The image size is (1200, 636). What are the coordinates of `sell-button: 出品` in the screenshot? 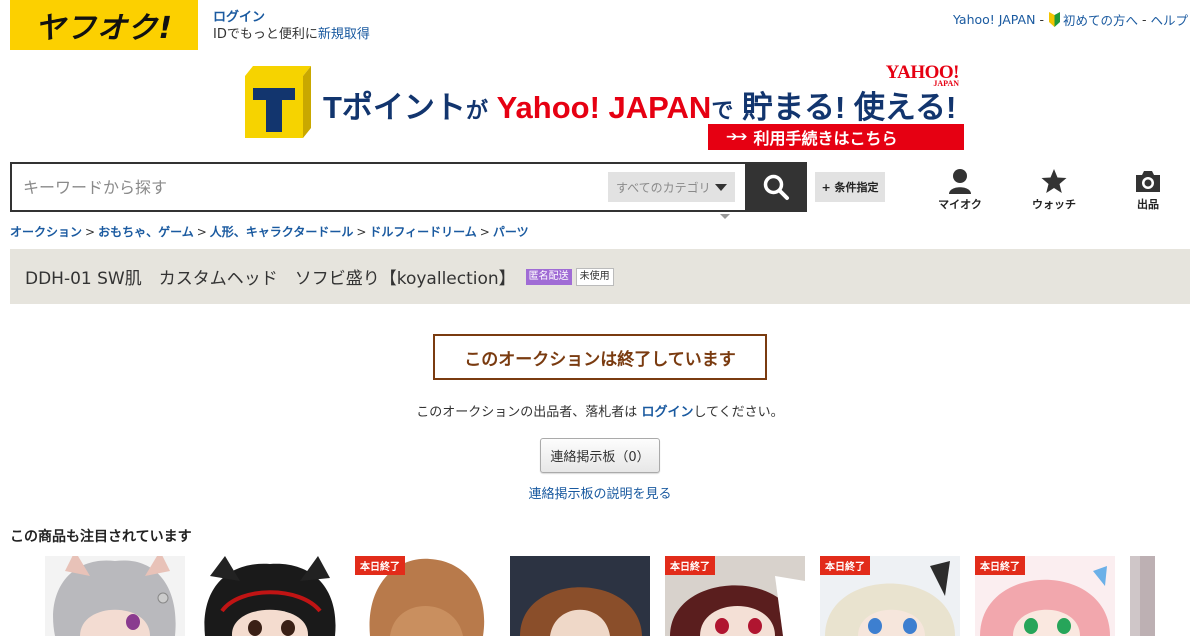 It's located at (1148, 190).